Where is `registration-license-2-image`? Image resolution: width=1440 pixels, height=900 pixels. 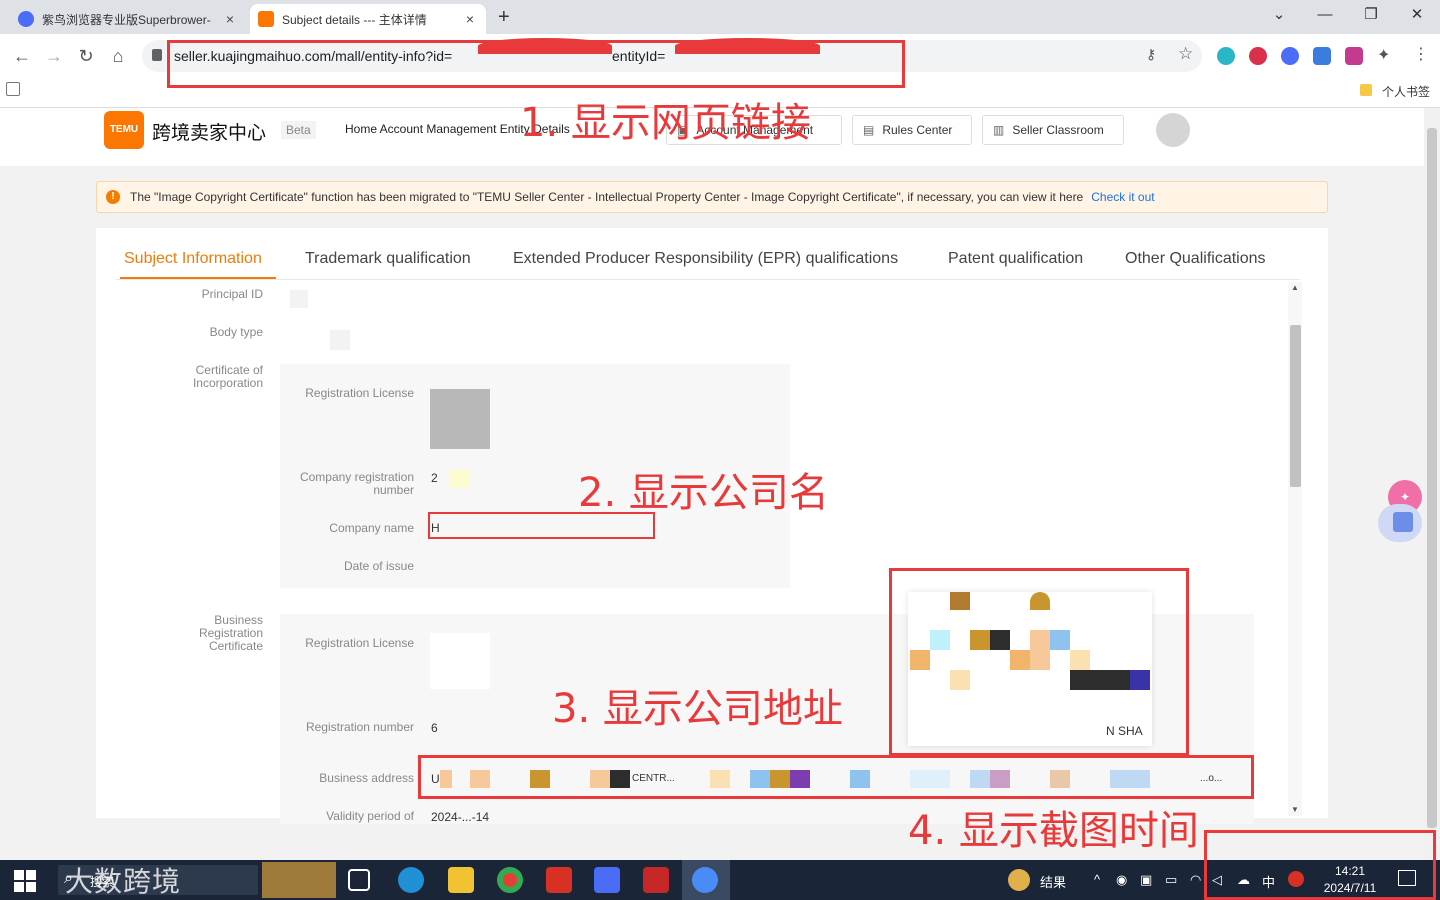
registration-license-2-image is located at coordinates (460, 661).